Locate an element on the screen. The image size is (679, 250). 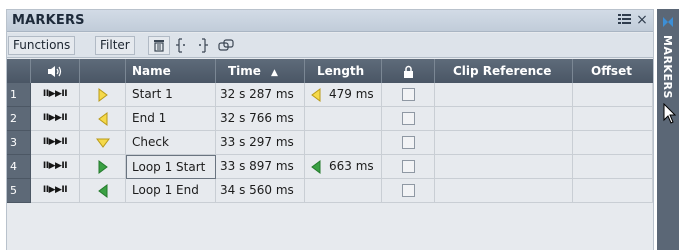
row-number: 2 is located at coordinates (19, 119).